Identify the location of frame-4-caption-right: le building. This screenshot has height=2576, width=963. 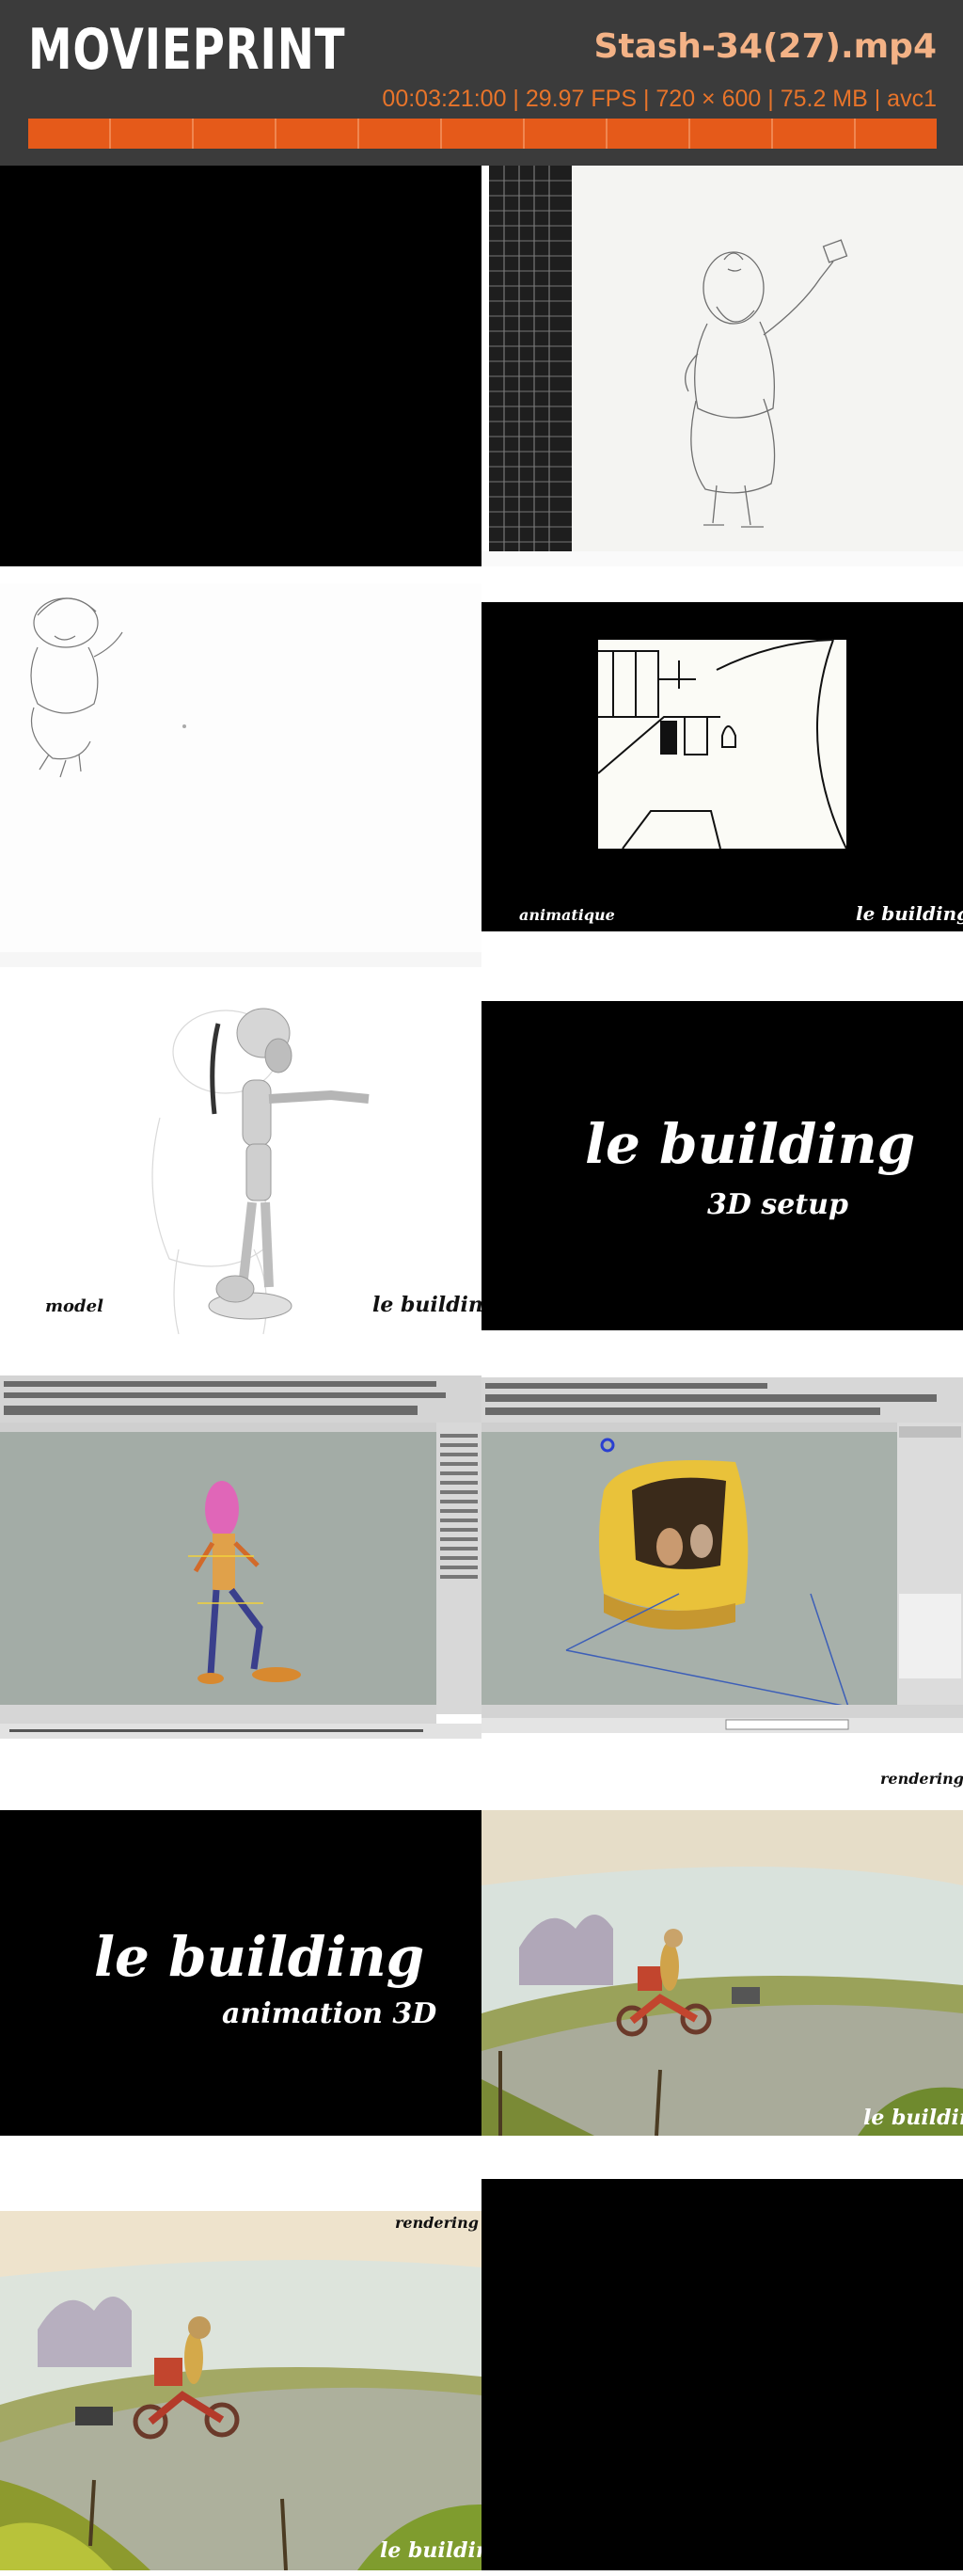
(909, 913).